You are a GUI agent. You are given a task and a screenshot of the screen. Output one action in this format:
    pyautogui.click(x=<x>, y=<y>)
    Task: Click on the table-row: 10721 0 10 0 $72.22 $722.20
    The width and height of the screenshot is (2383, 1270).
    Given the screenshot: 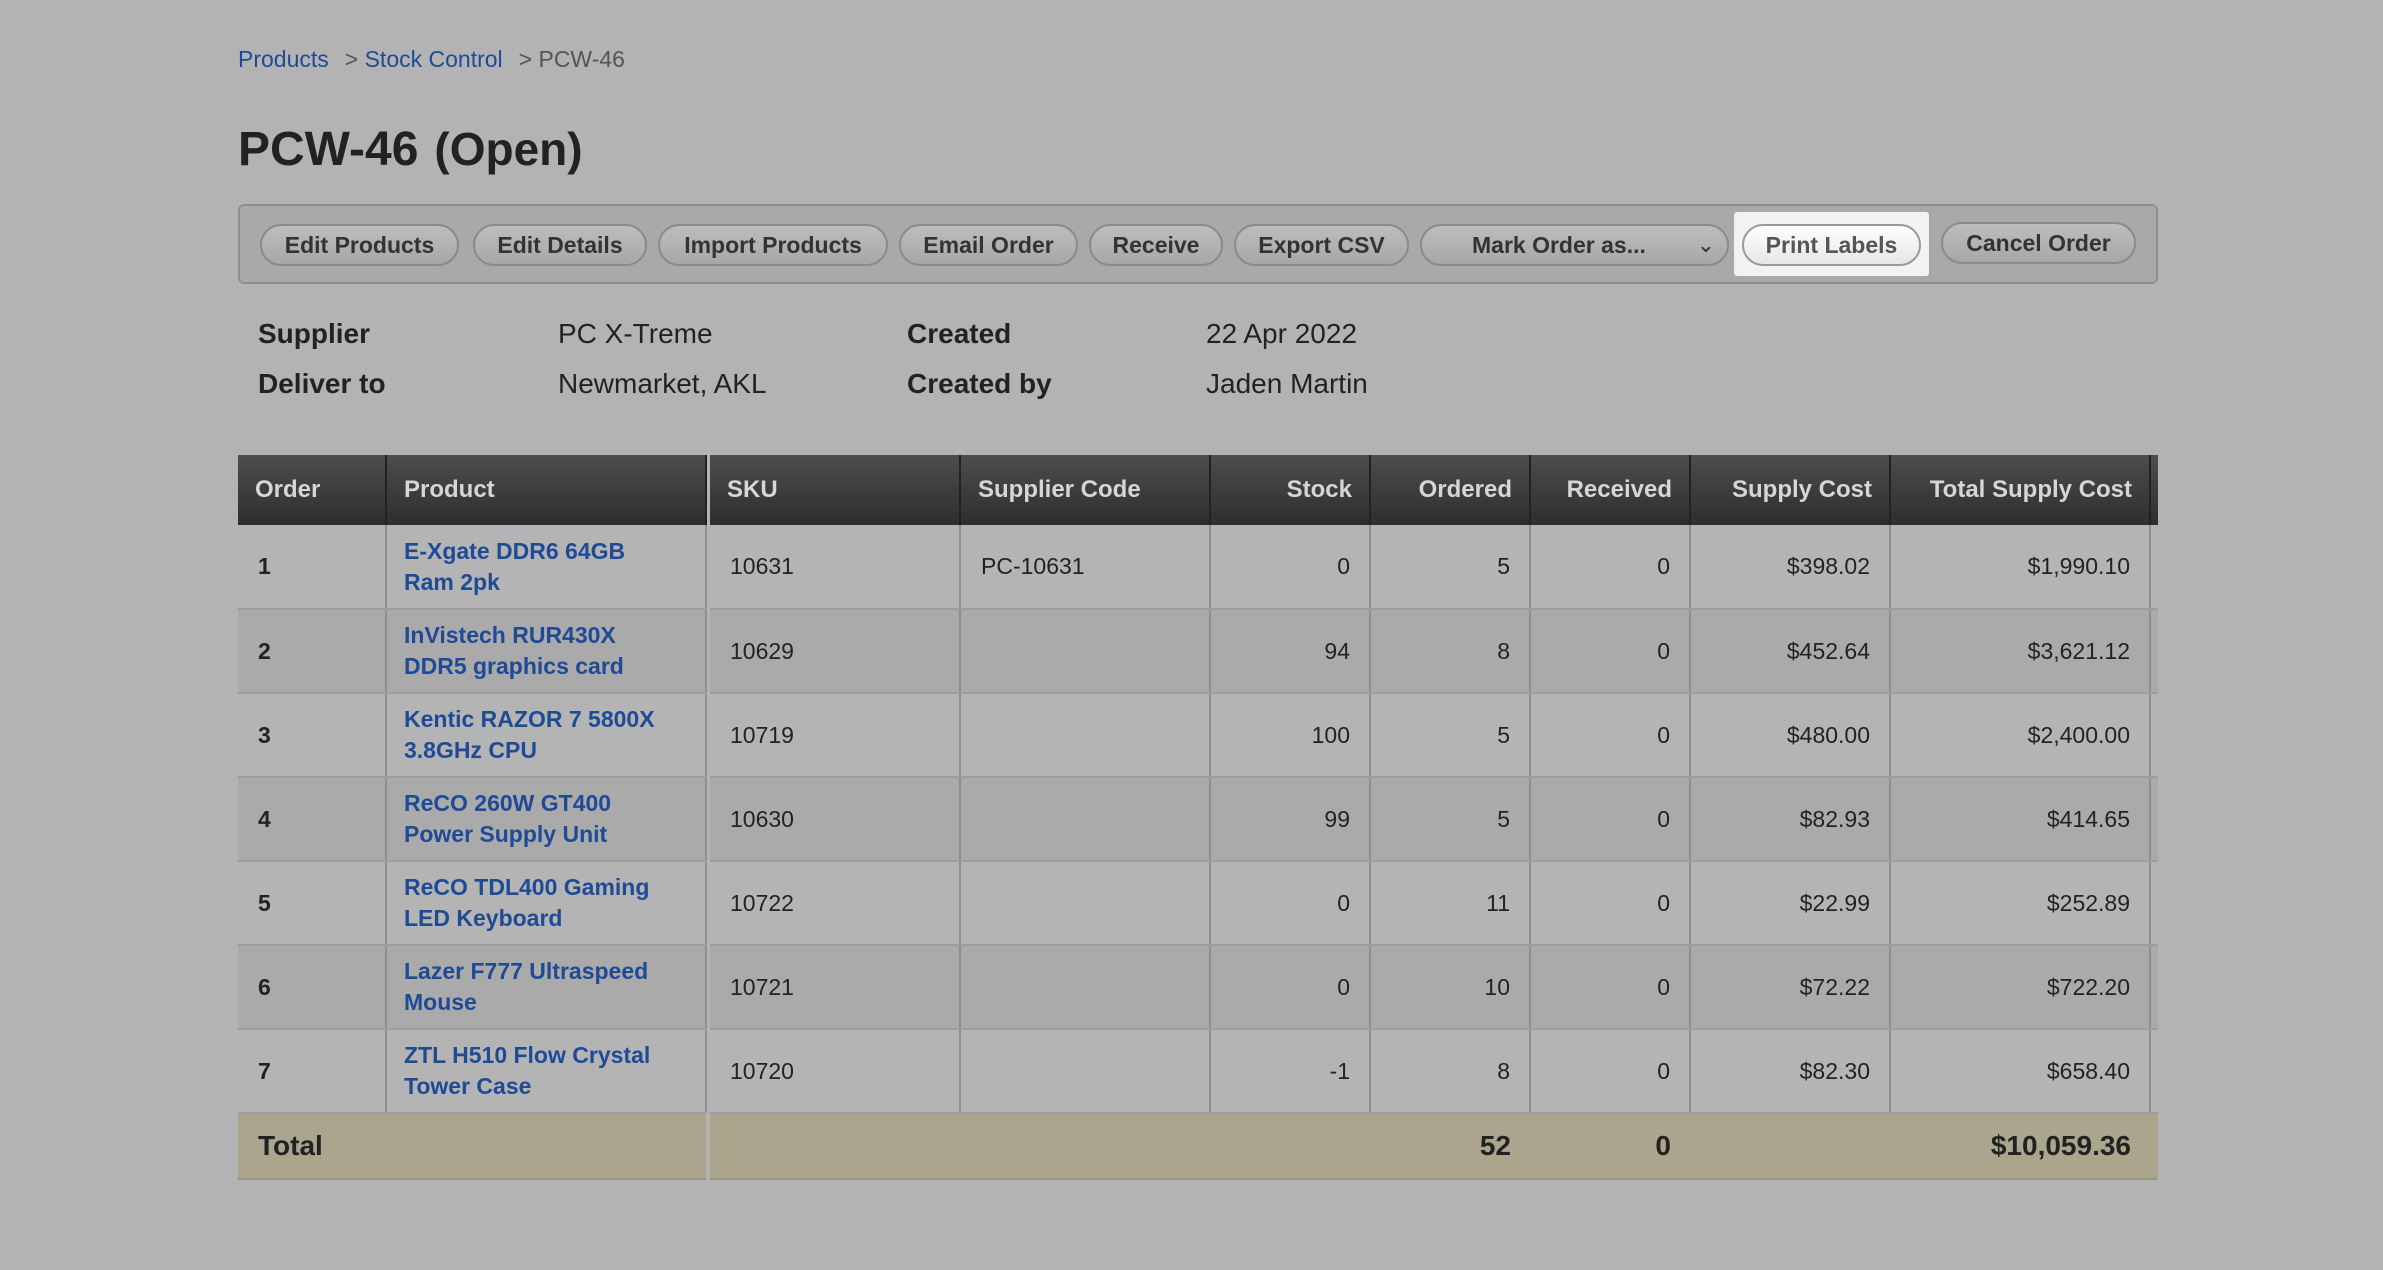 What is the action you would take?
    pyautogui.click(x=1434, y=987)
    